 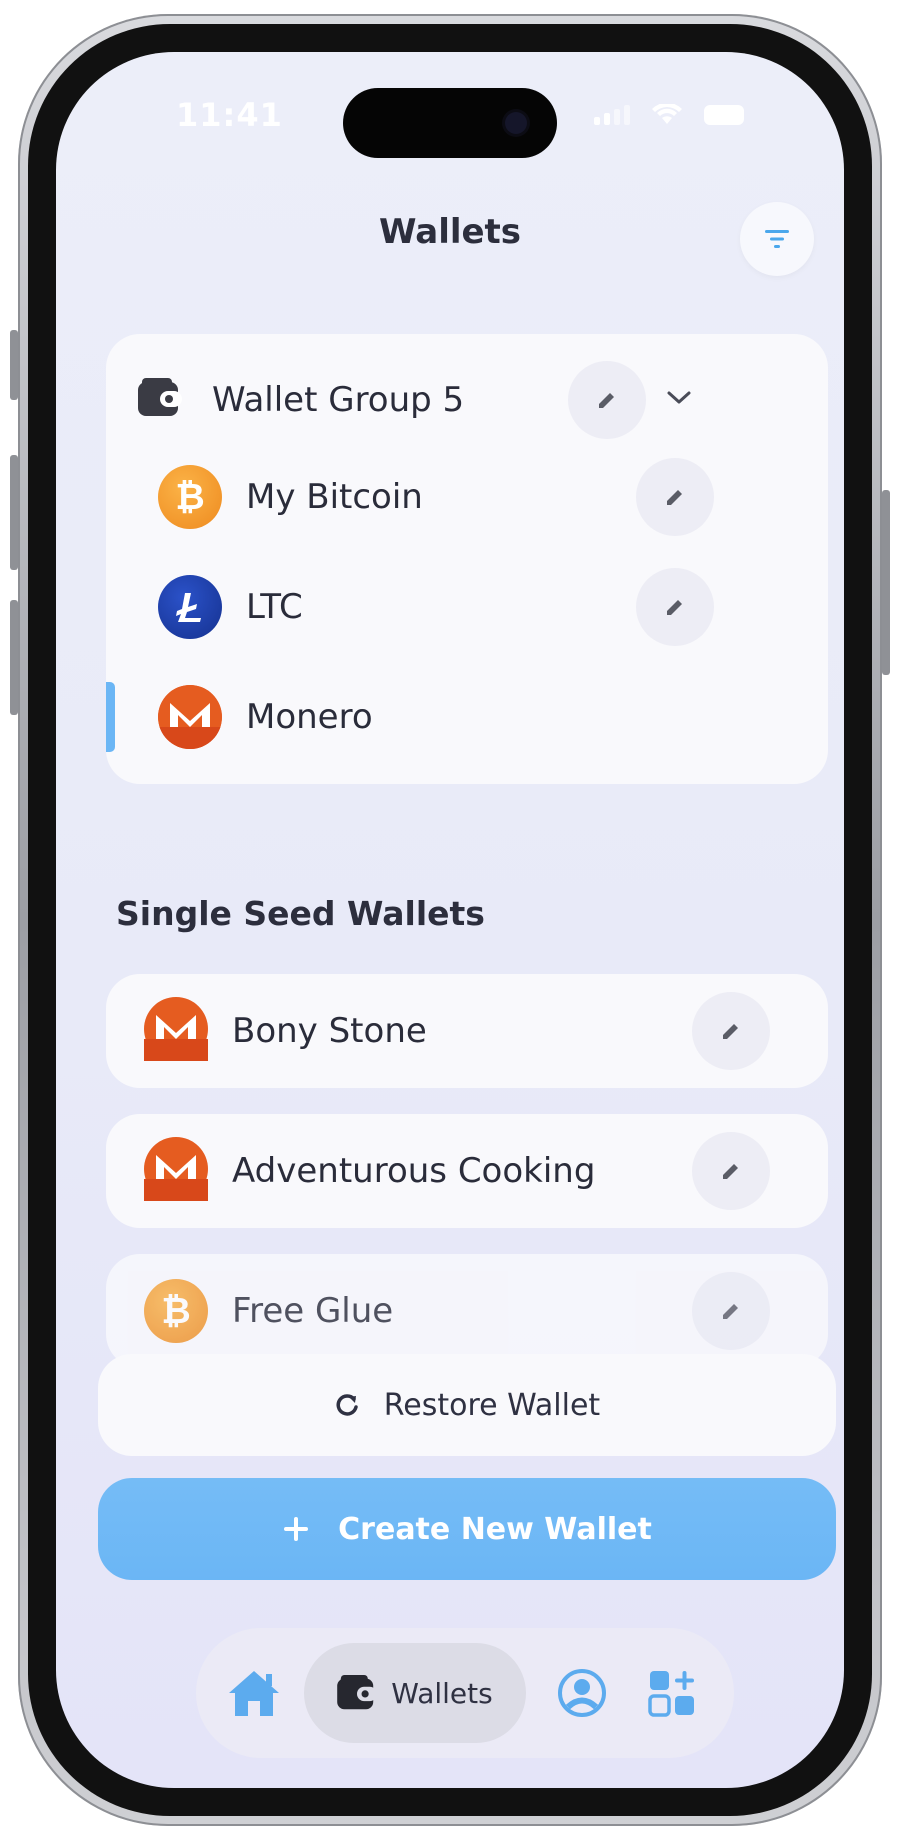 I want to click on wallet-name: Bony Stone, so click(x=329, y=1031).